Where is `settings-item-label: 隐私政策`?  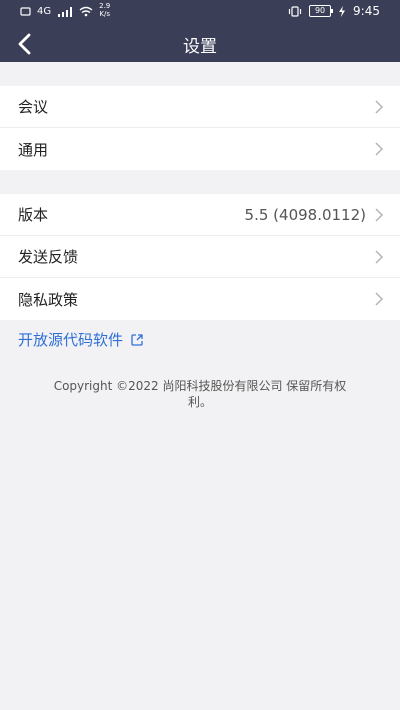
settings-item-label: 隐私政策 is located at coordinates (48, 299).